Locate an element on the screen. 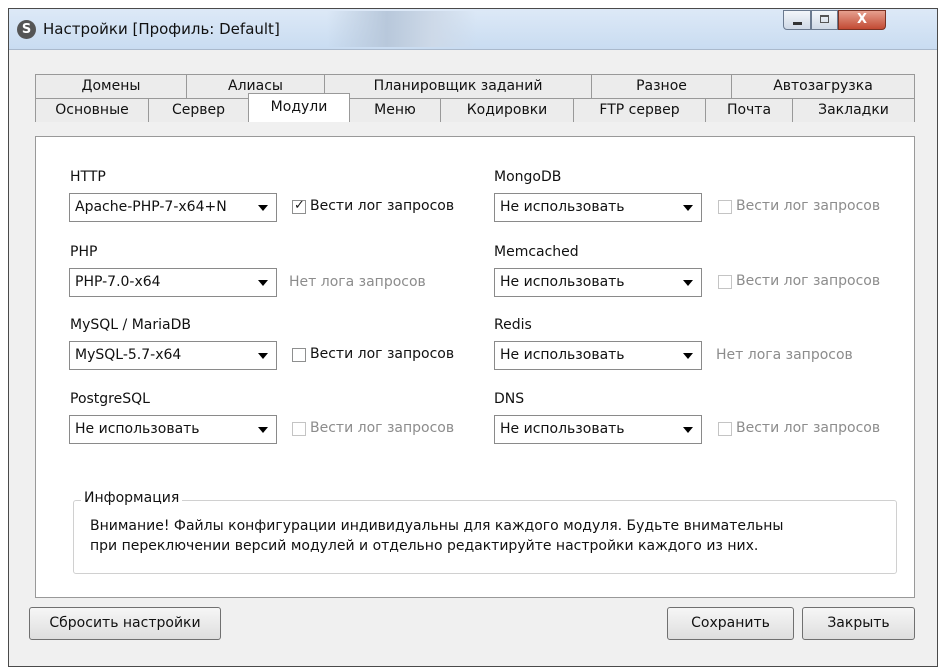  minimize-icon is located at coordinates (797, 23).